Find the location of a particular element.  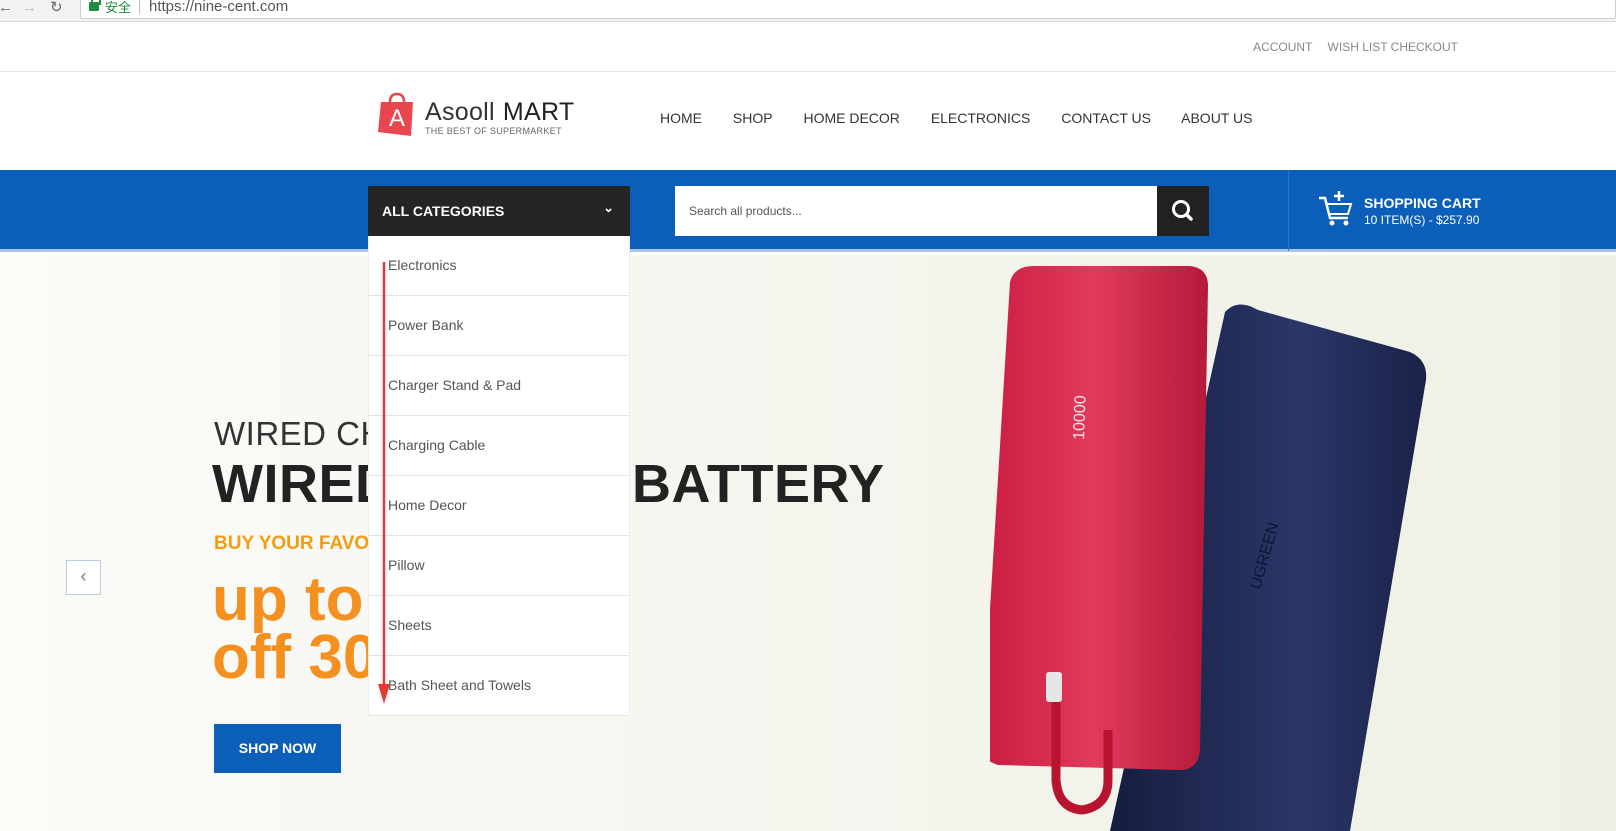

svg-text: 10000 is located at coordinates (1080, 417).